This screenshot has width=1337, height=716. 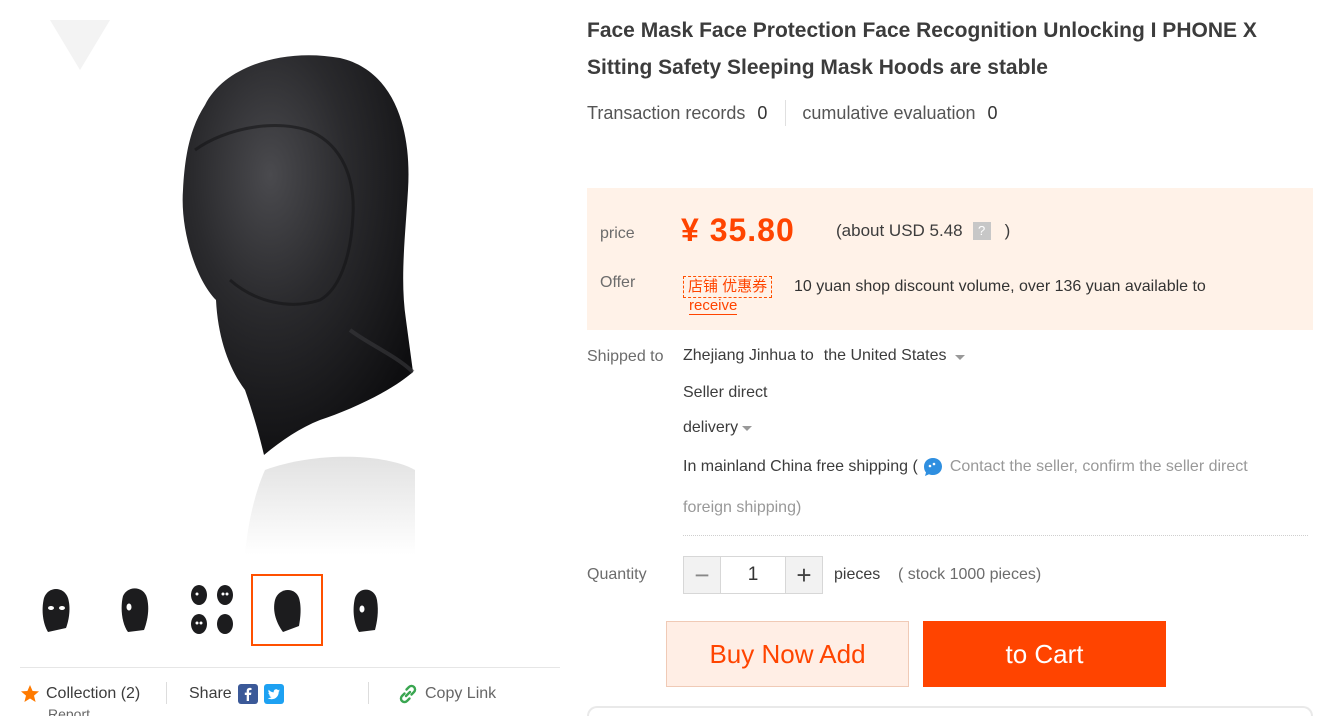 I want to click on destination-dropdown: the United States, so click(x=894, y=356).